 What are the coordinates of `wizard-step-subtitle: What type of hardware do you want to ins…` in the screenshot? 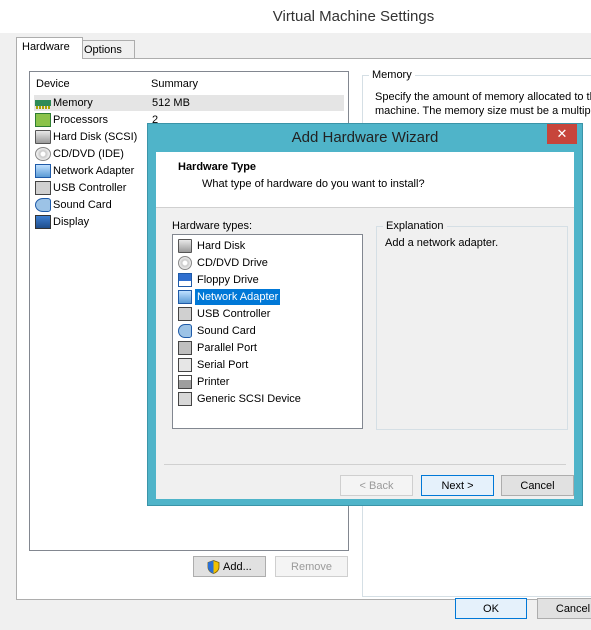 It's located at (313, 184).